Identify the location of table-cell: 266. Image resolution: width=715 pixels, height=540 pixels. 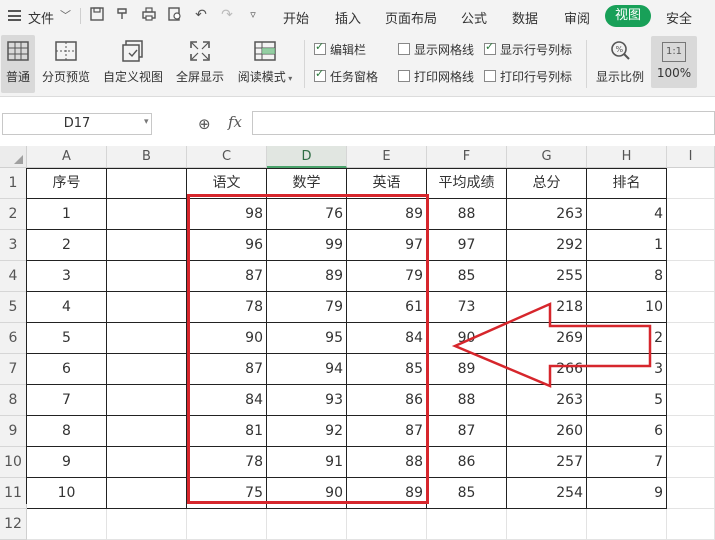
(547, 369).